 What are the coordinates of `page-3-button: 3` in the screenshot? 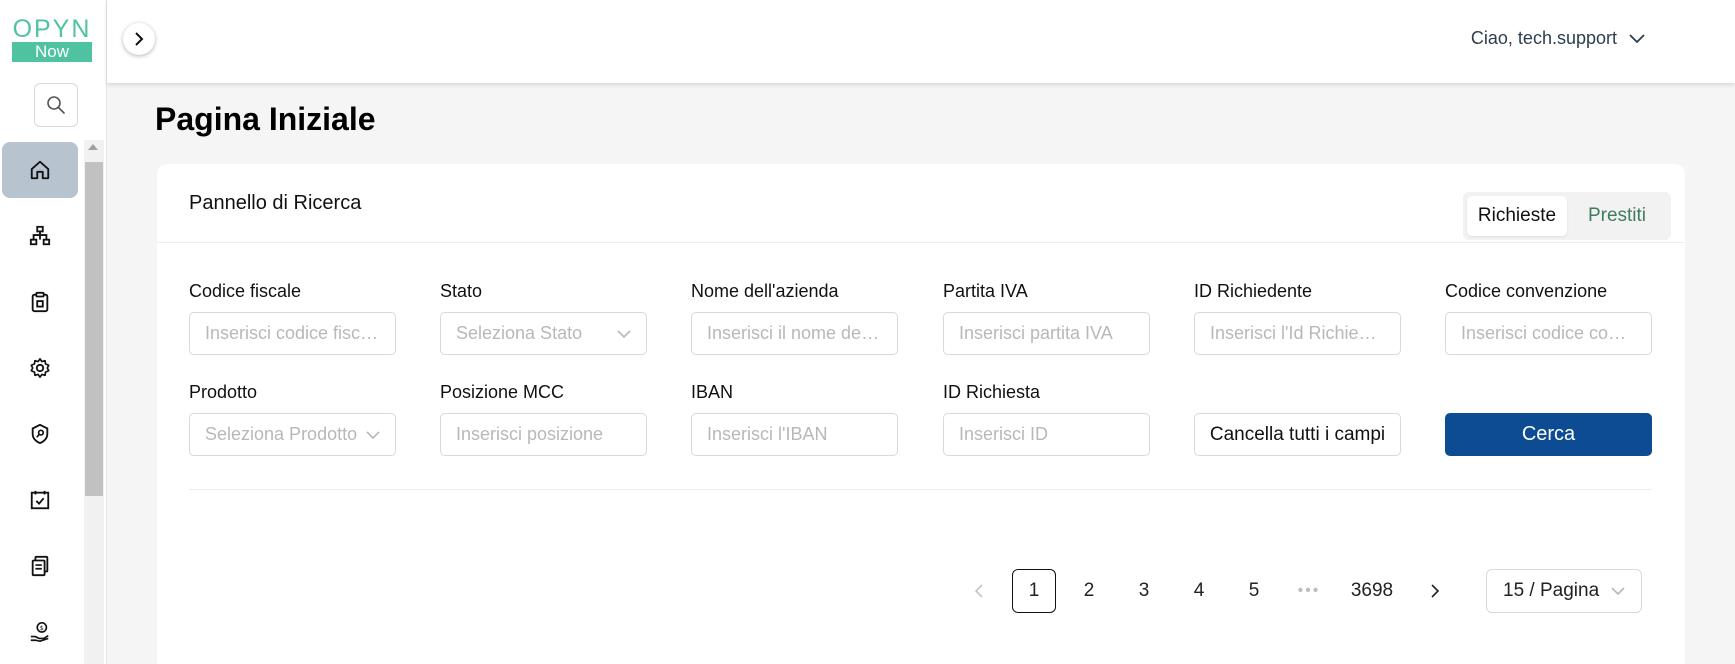 It's located at (1144, 591).